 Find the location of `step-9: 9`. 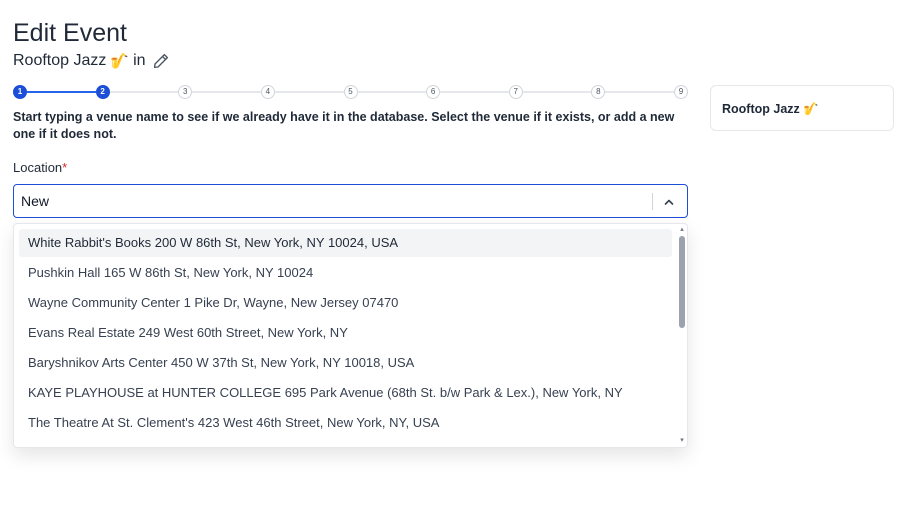

step-9: 9 is located at coordinates (681, 92).